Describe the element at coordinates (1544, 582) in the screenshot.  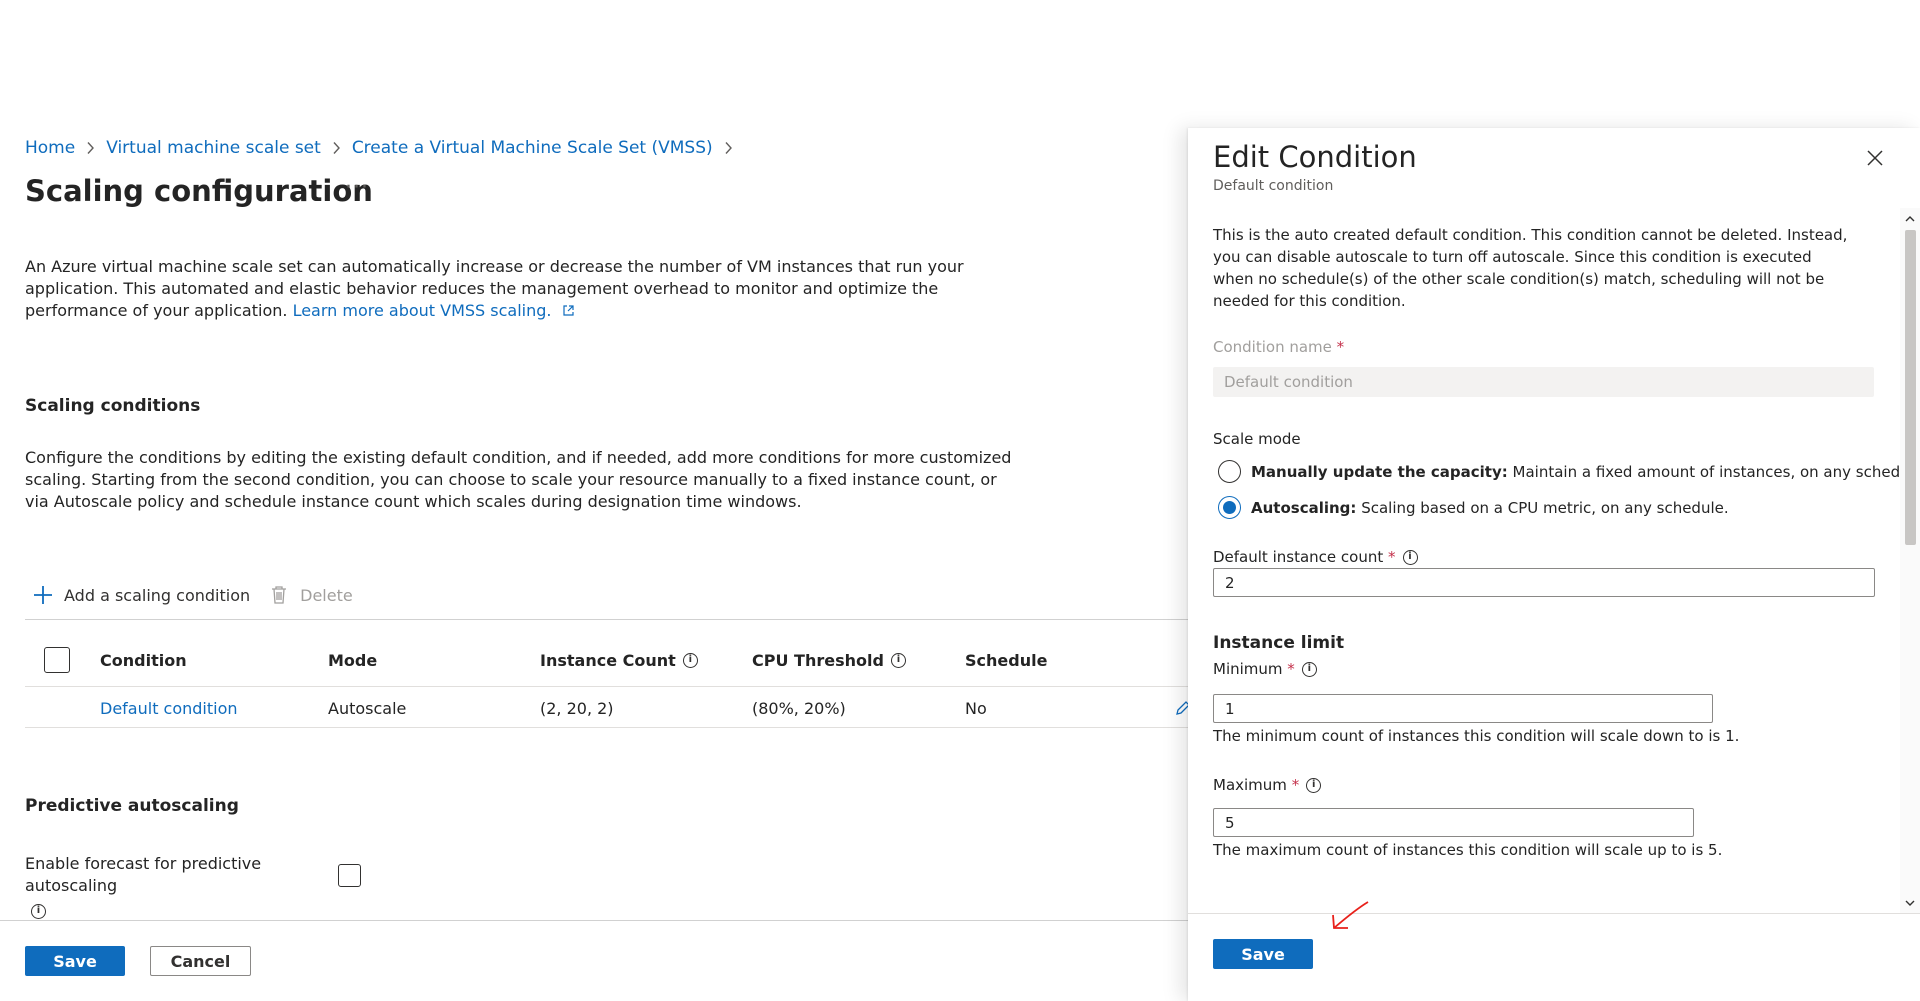
I see `default-instance-count-input` at that location.